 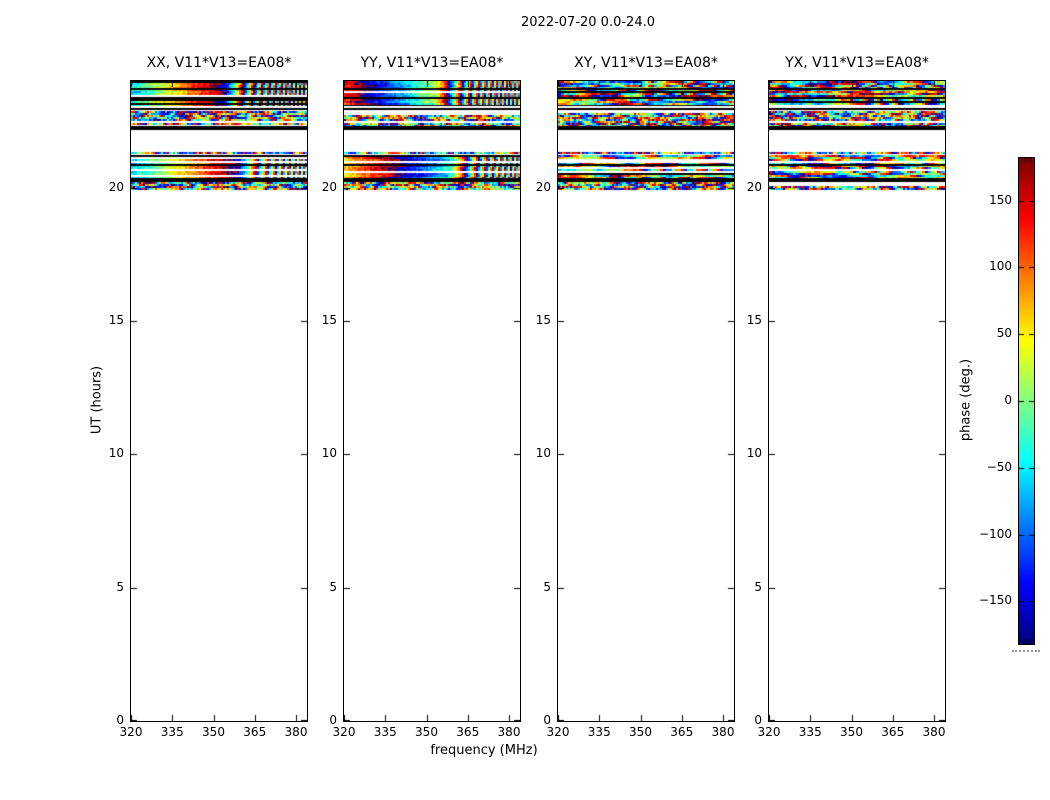 I want to click on colorbar-tick-label: −150, so click(x=995, y=600).